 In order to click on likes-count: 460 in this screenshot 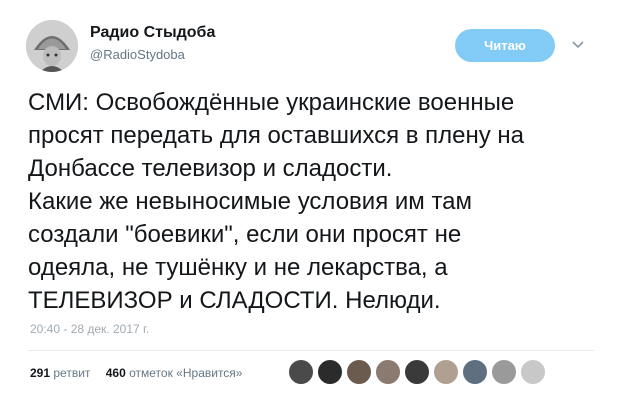, I will do `click(115, 373)`.